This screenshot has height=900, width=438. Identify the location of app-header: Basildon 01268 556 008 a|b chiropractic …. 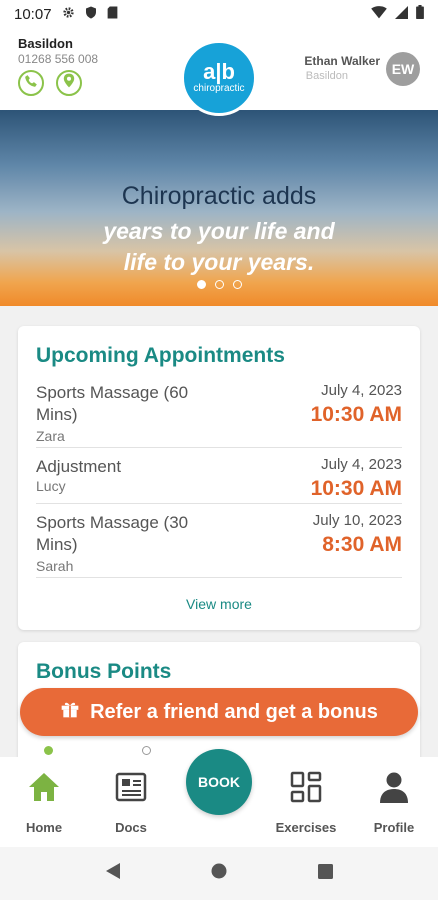
(219, 72).